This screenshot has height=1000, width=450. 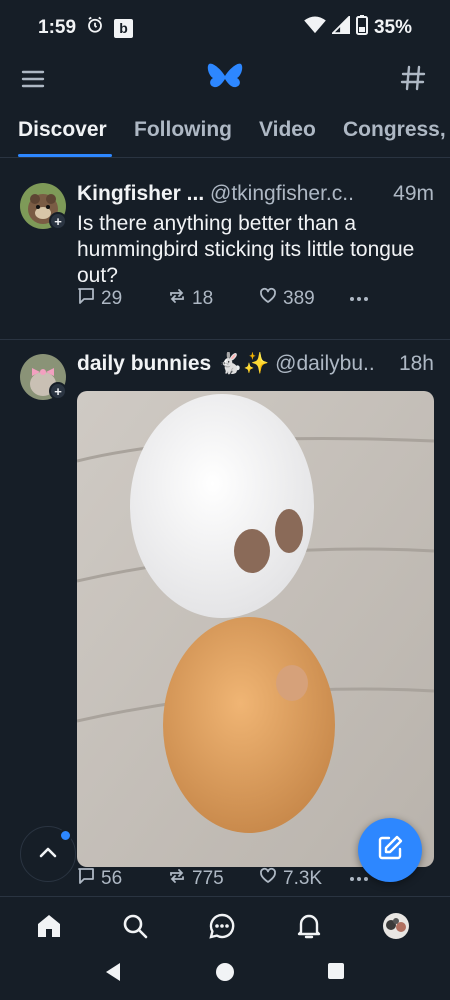 What do you see at coordinates (203, 298) in the screenshot?
I see `repost-count: 18` at bounding box center [203, 298].